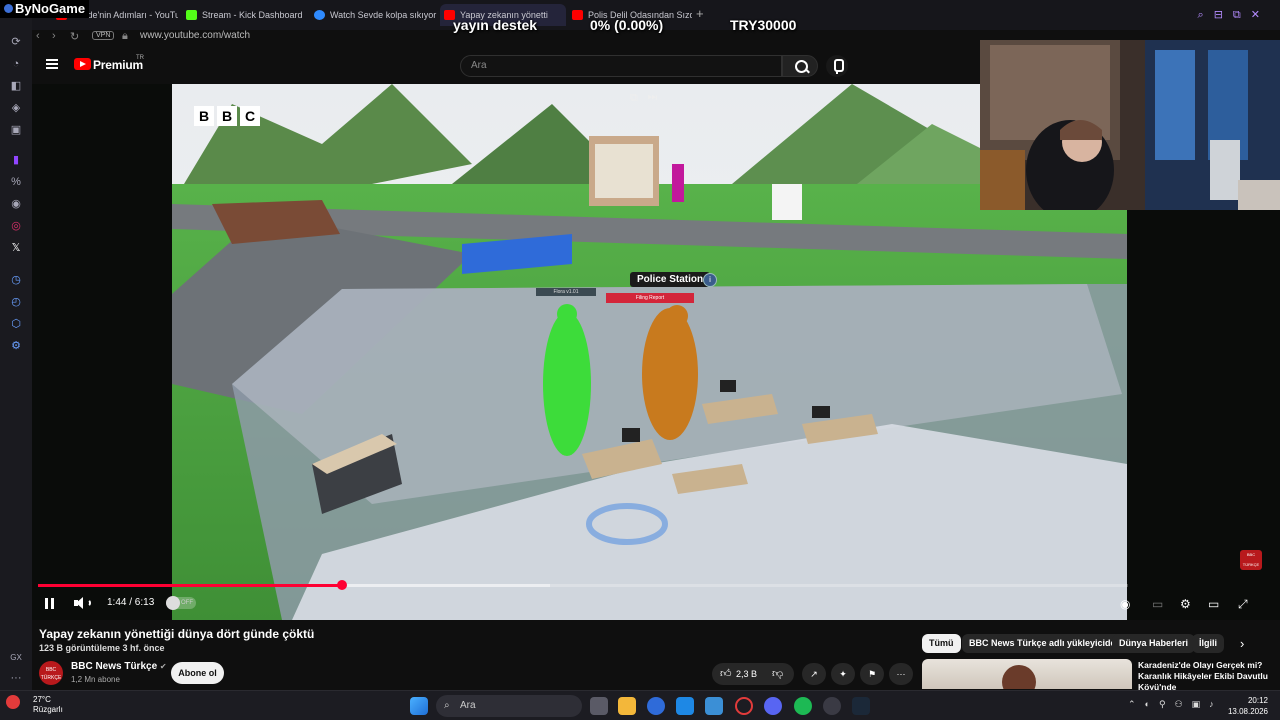 This screenshot has width=1280, height=720. Describe the element at coordinates (1242, 643) in the screenshot. I see `chevron-right-icon: ›` at that location.